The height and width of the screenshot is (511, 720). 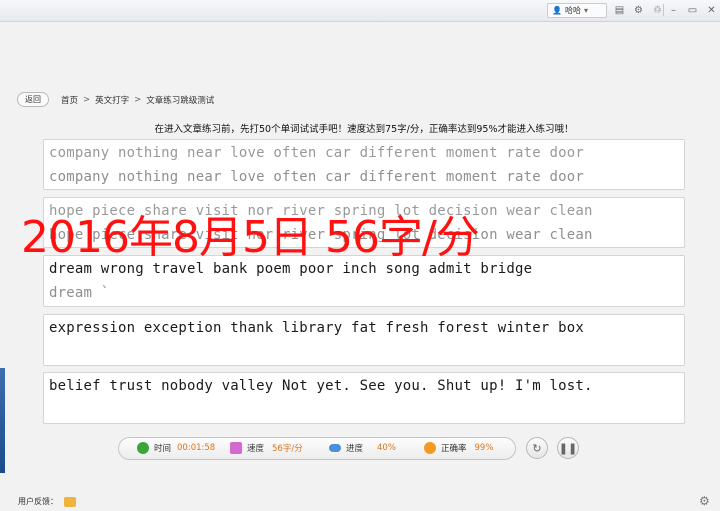 I want to click on stat-speed-value: 56字/分, so click(x=287, y=449).